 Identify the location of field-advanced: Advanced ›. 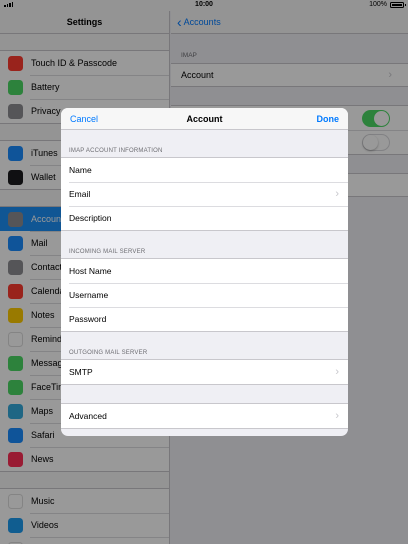
(204, 416).